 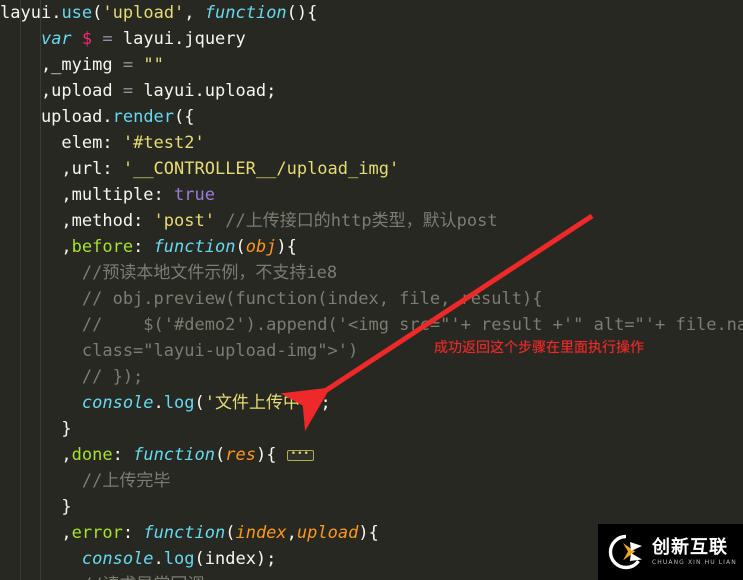 I want to click on code-token-comment: //请求异常回调, so click(x=102, y=577).